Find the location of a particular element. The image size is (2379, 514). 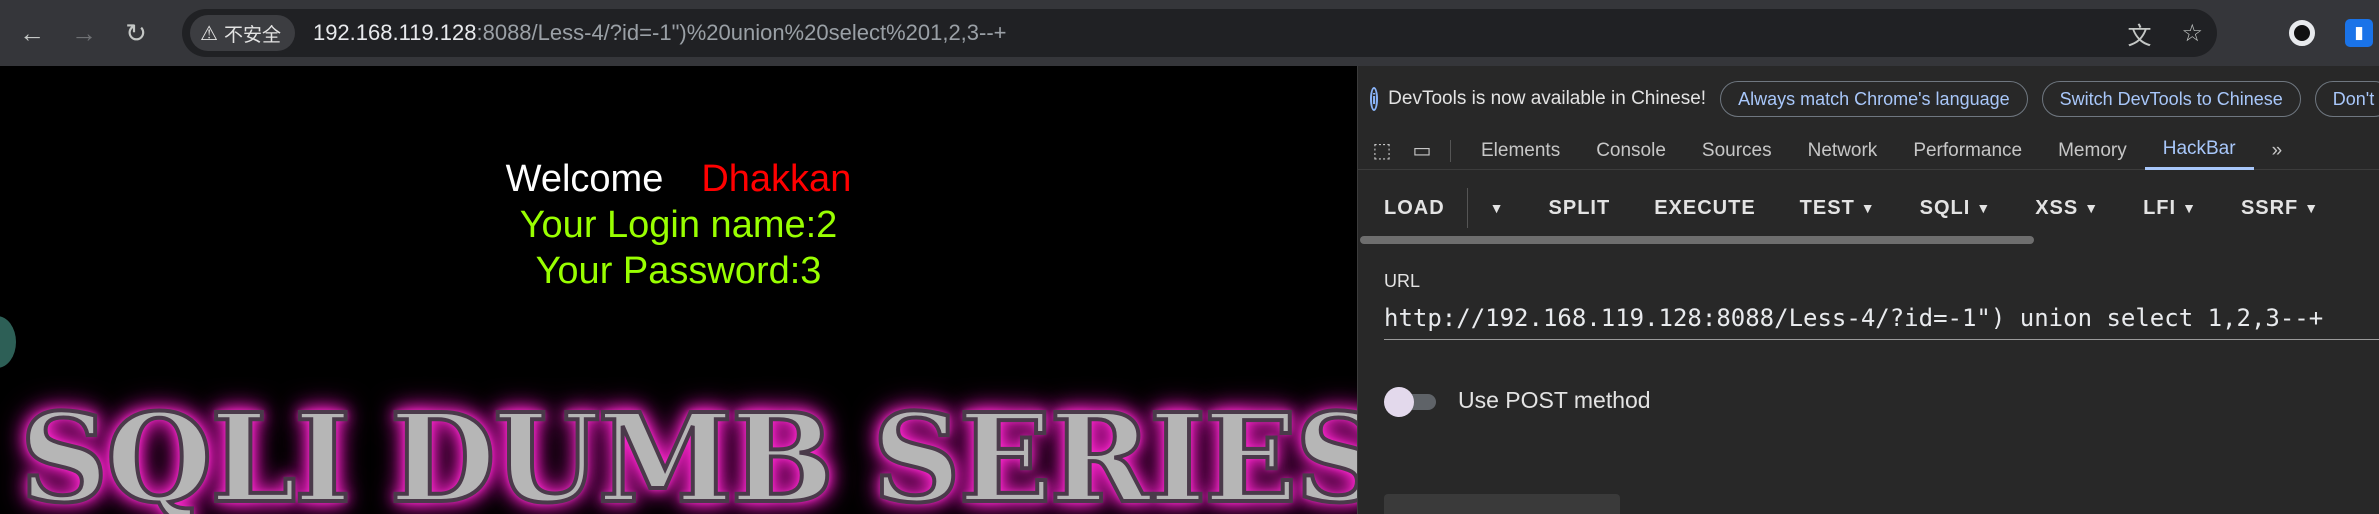

lfi-menu-button: LFI ▼ is located at coordinates (2170, 208).